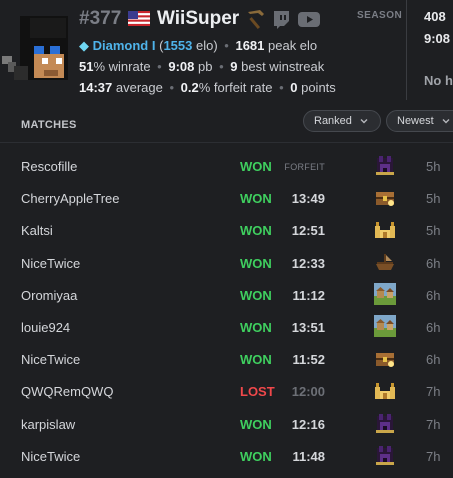 This screenshot has height=478, width=453. I want to click on match-row: CherryAppleTree WON 13:49 5h, so click(226, 200).